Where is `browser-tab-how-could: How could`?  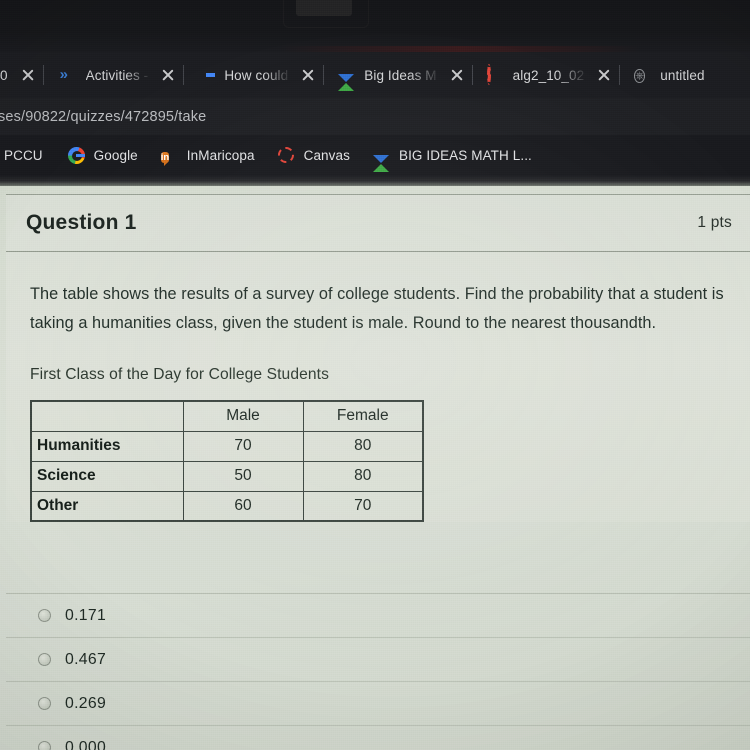
browser-tab-how-could: How could is located at coordinates (253, 75).